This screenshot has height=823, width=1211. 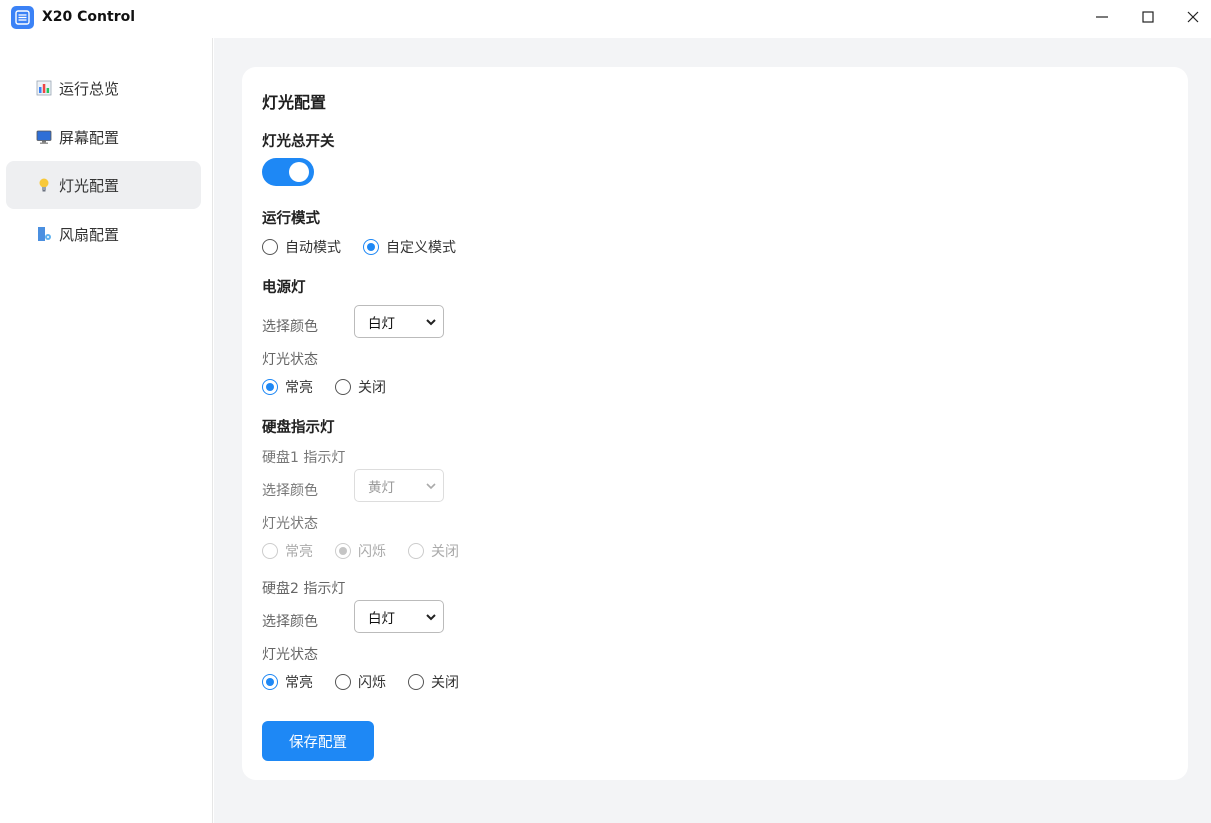 What do you see at coordinates (298, 428) in the screenshot?
I see `disk-lights-label: 硬盘指示灯` at bounding box center [298, 428].